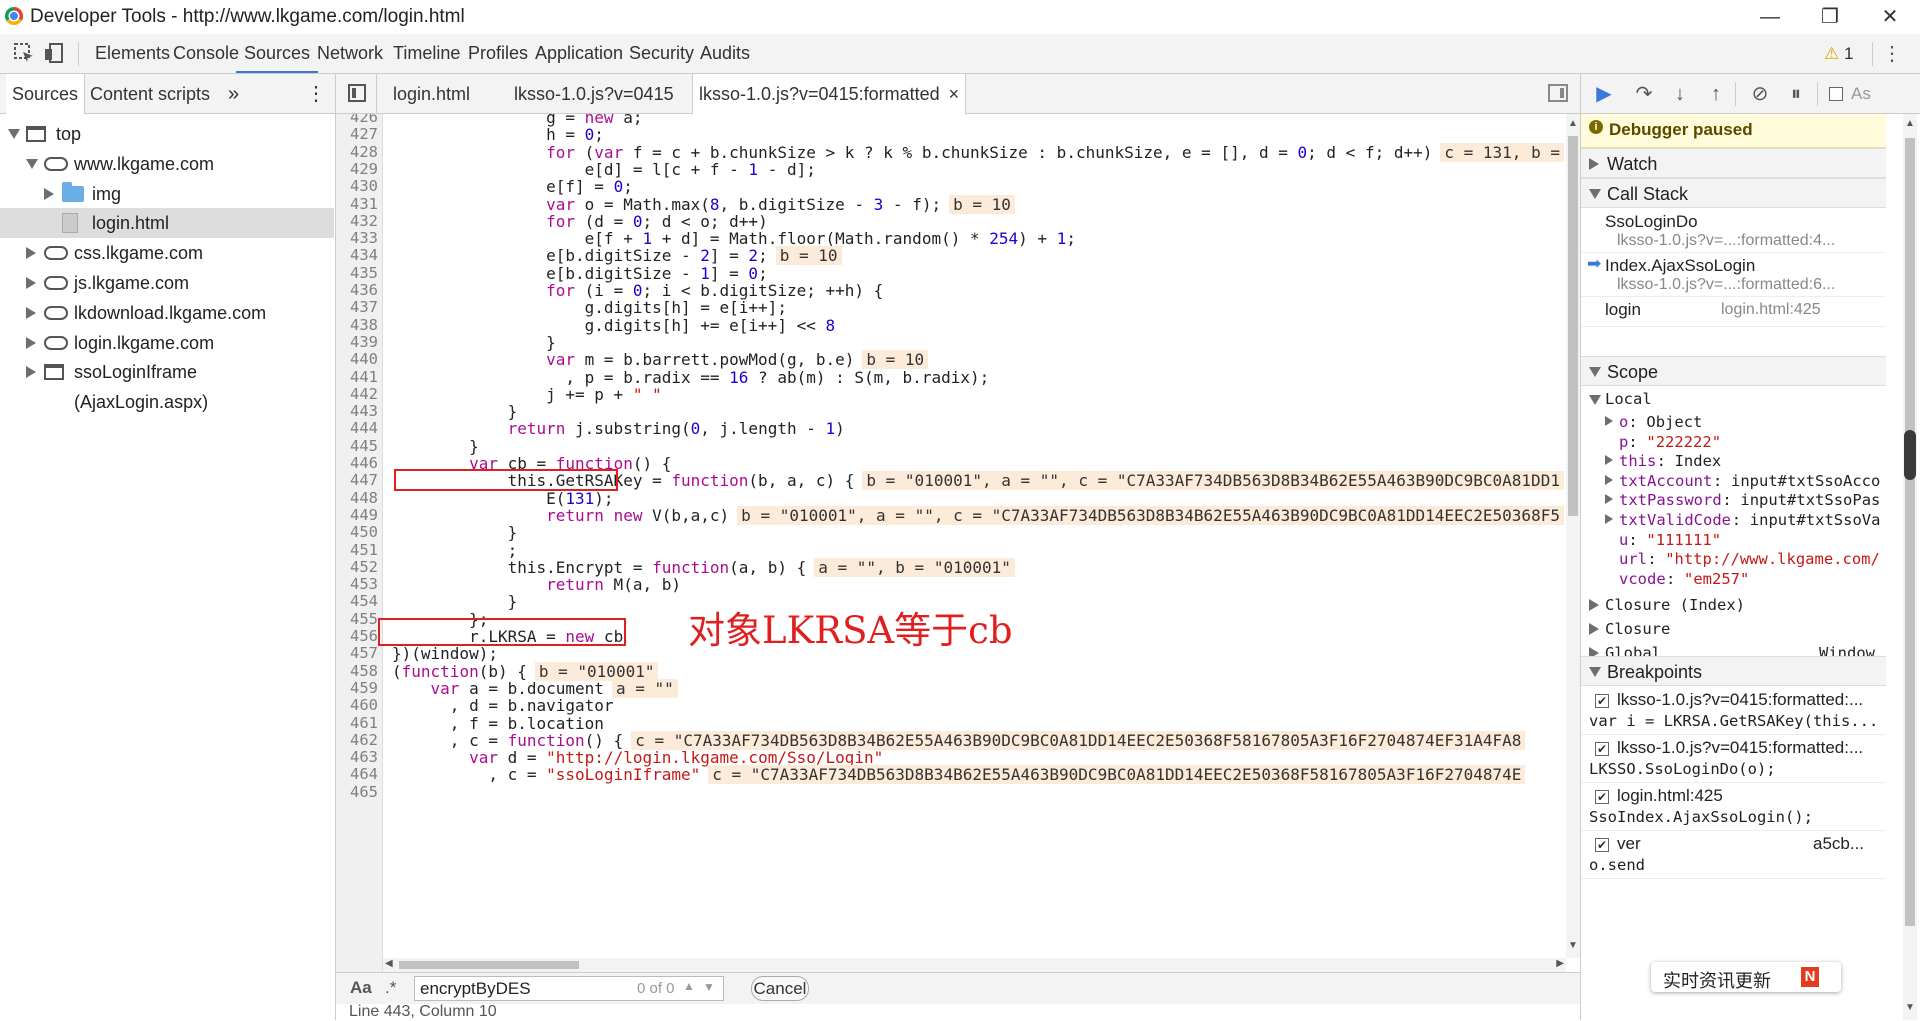  I want to click on tab-audits: Audits, so click(725, 53).